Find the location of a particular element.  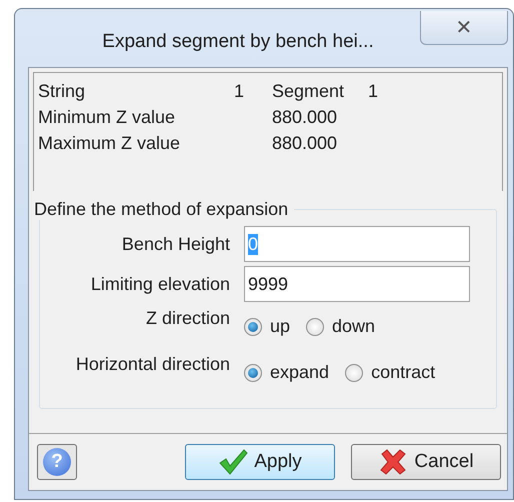

option-label: Z direction is located at coordinates (187, 318).